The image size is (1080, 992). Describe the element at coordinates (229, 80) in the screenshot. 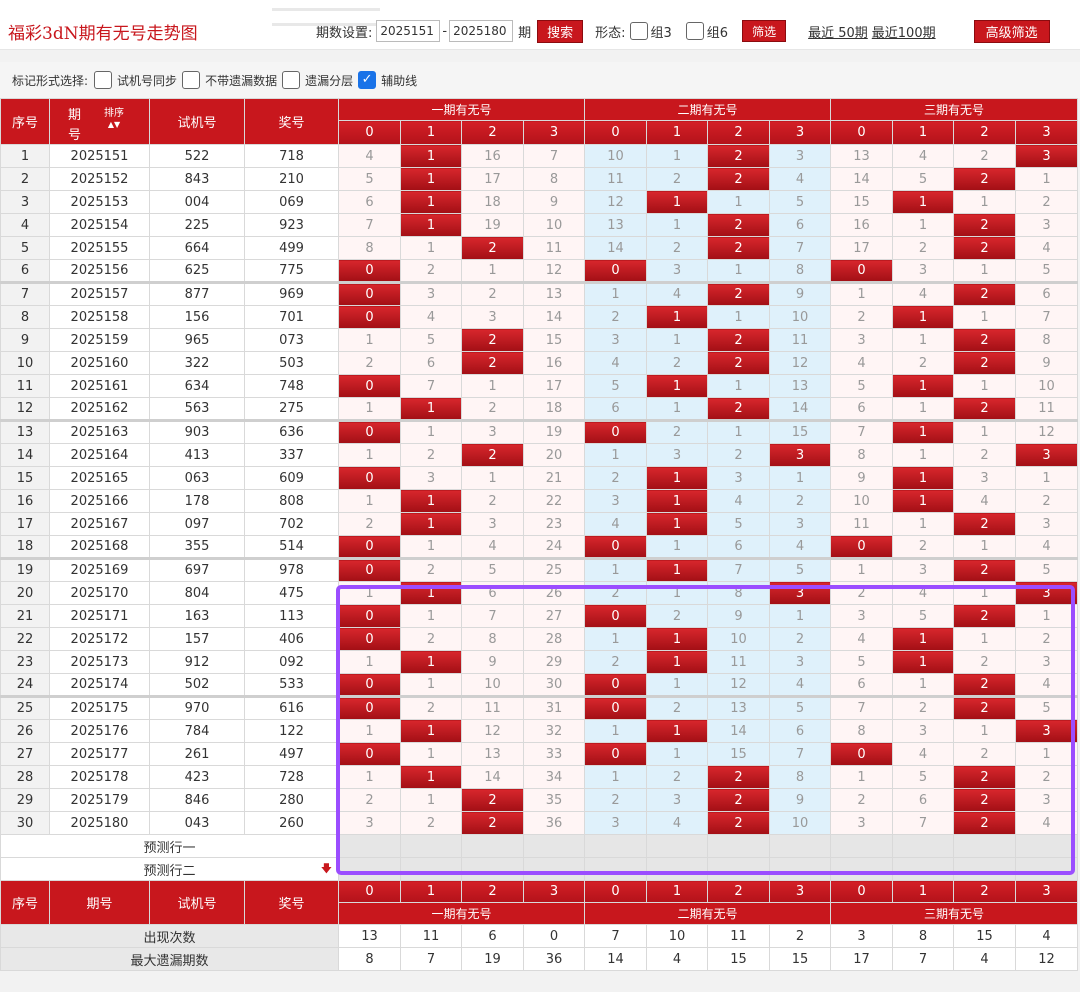

I see `option-no-miss-data: 不带遗漏数据` at that location.